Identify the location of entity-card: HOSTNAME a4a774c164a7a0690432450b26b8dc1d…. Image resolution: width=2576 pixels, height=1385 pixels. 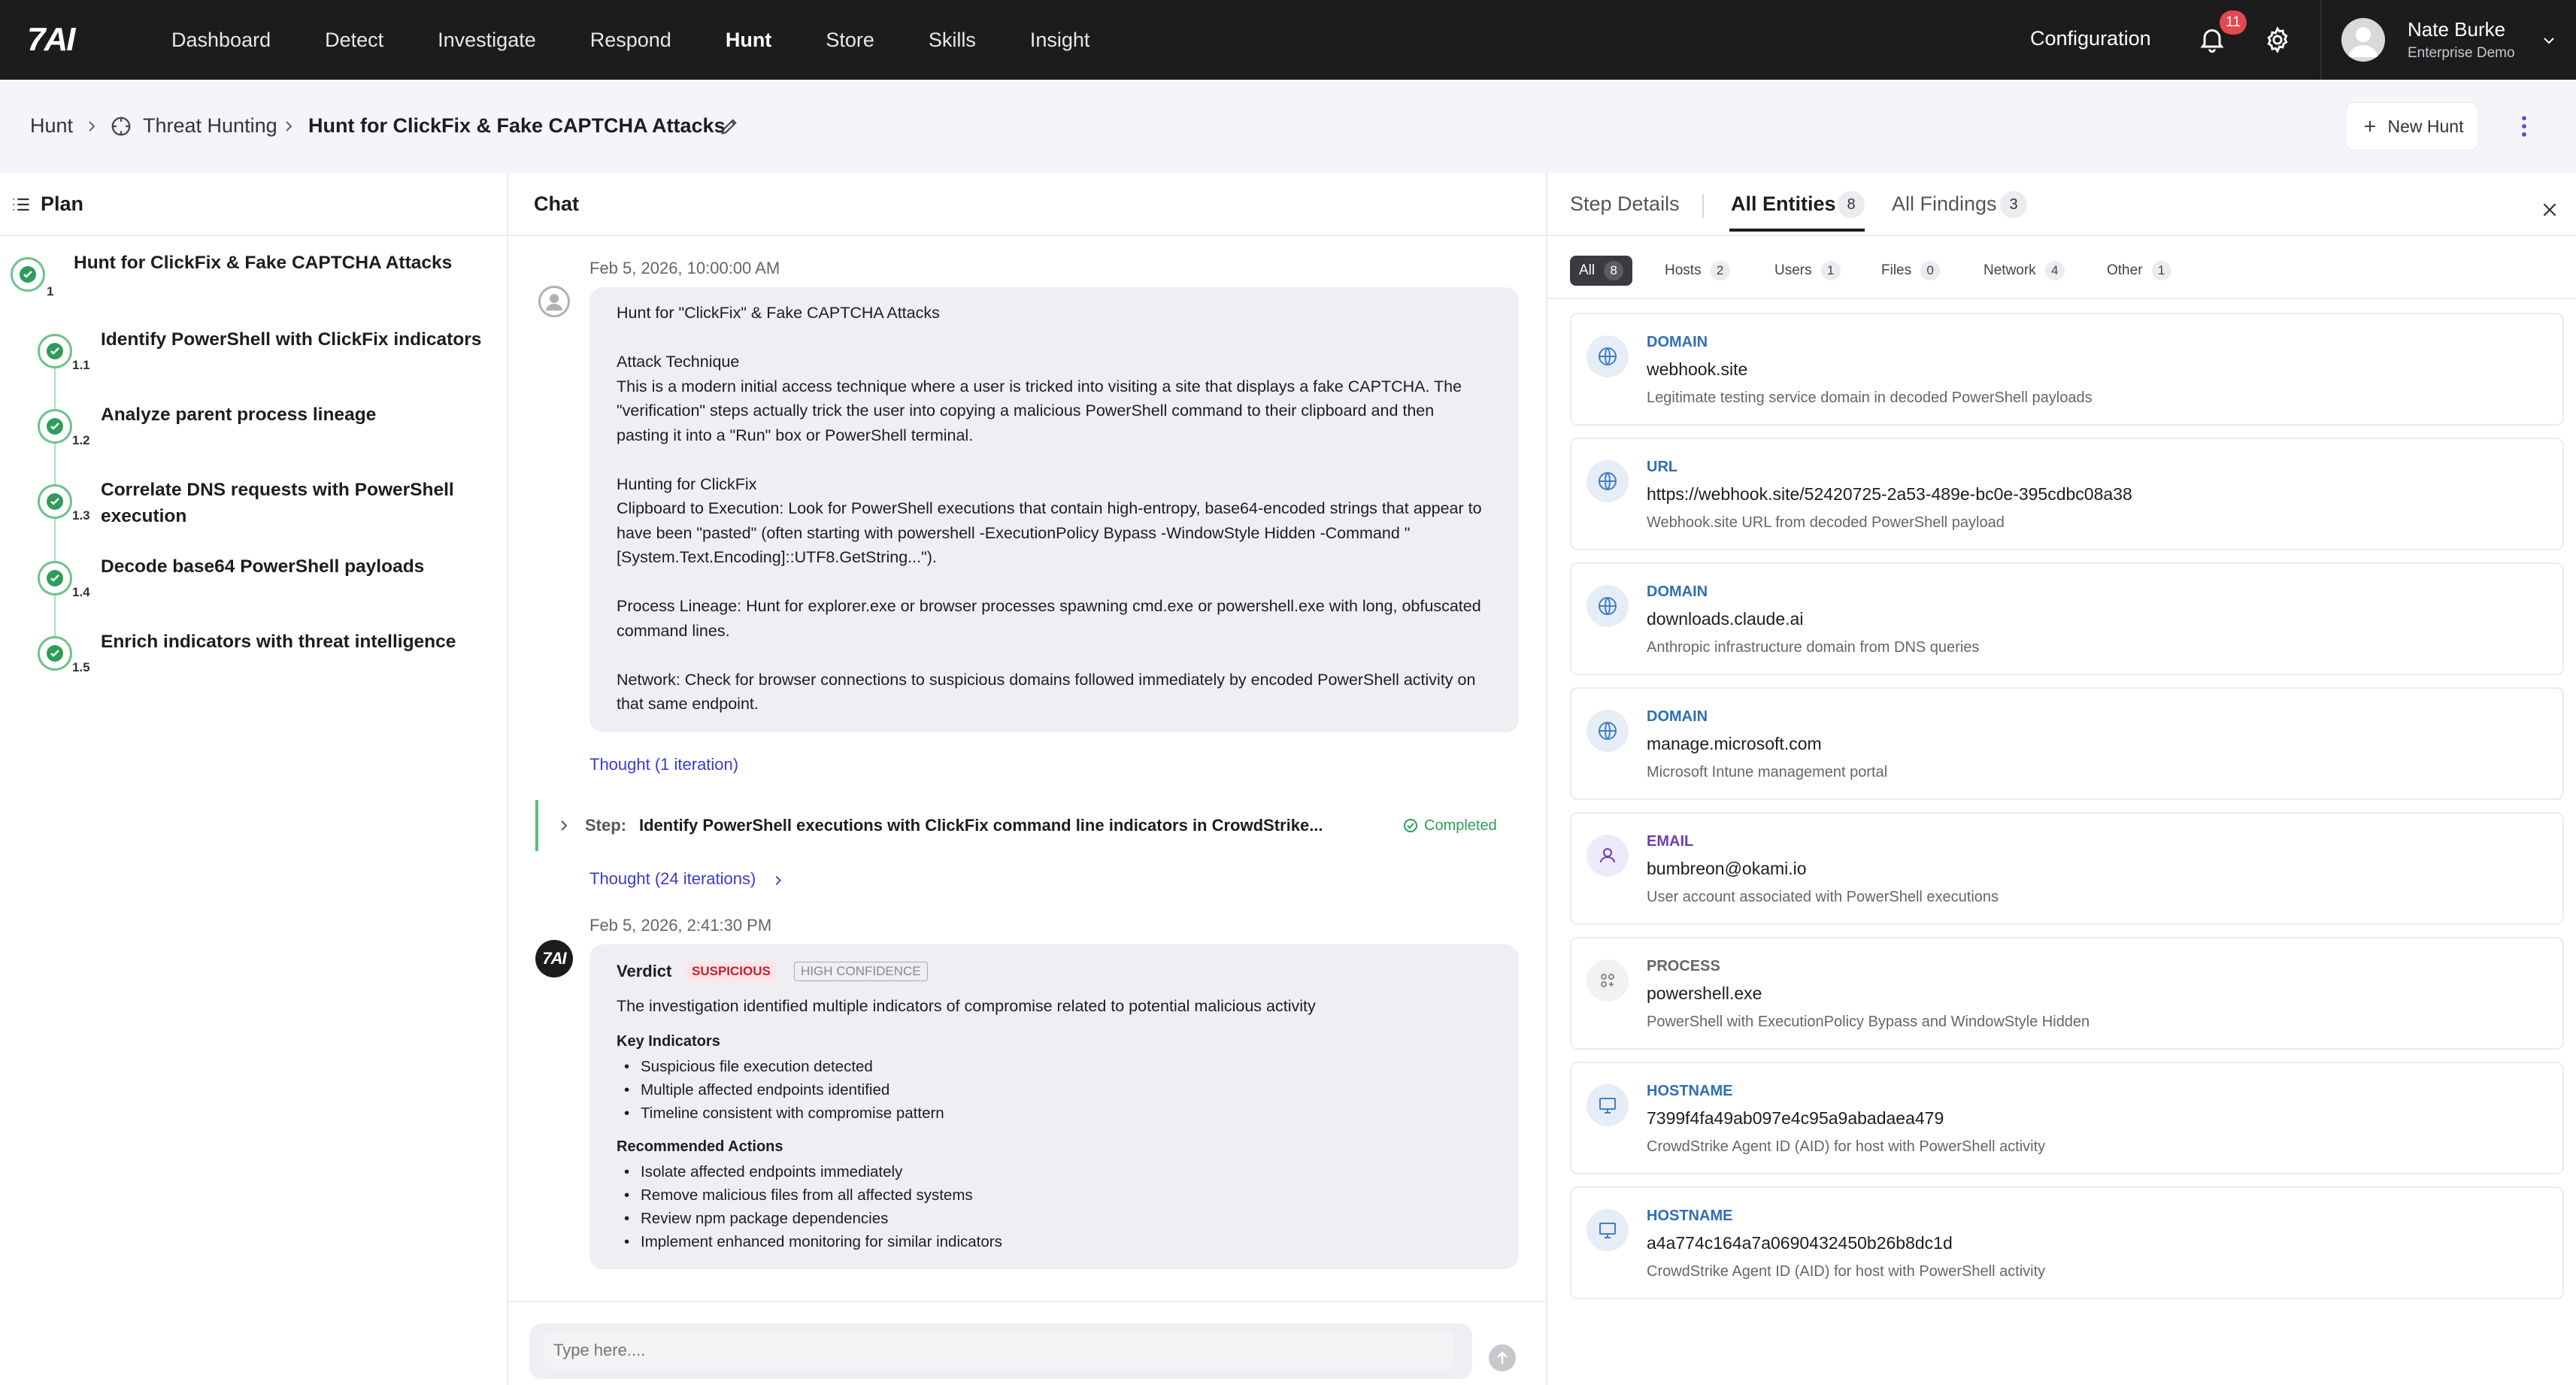
(2067, 1242).